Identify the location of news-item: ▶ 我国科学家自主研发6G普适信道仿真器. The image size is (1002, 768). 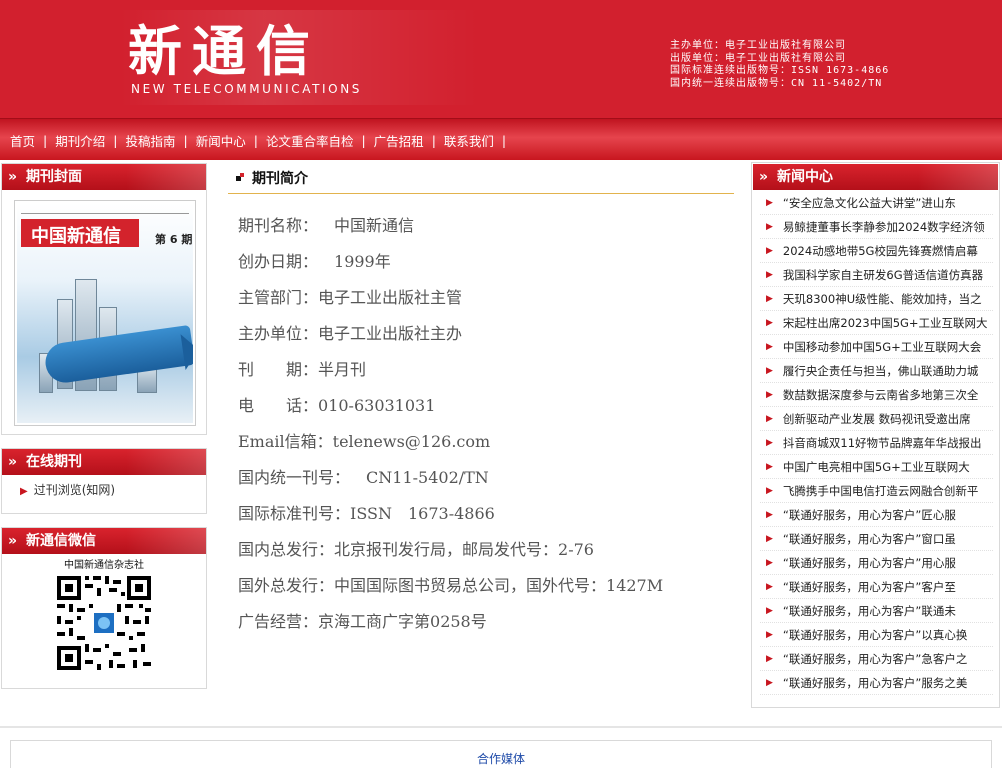
(876, 275).